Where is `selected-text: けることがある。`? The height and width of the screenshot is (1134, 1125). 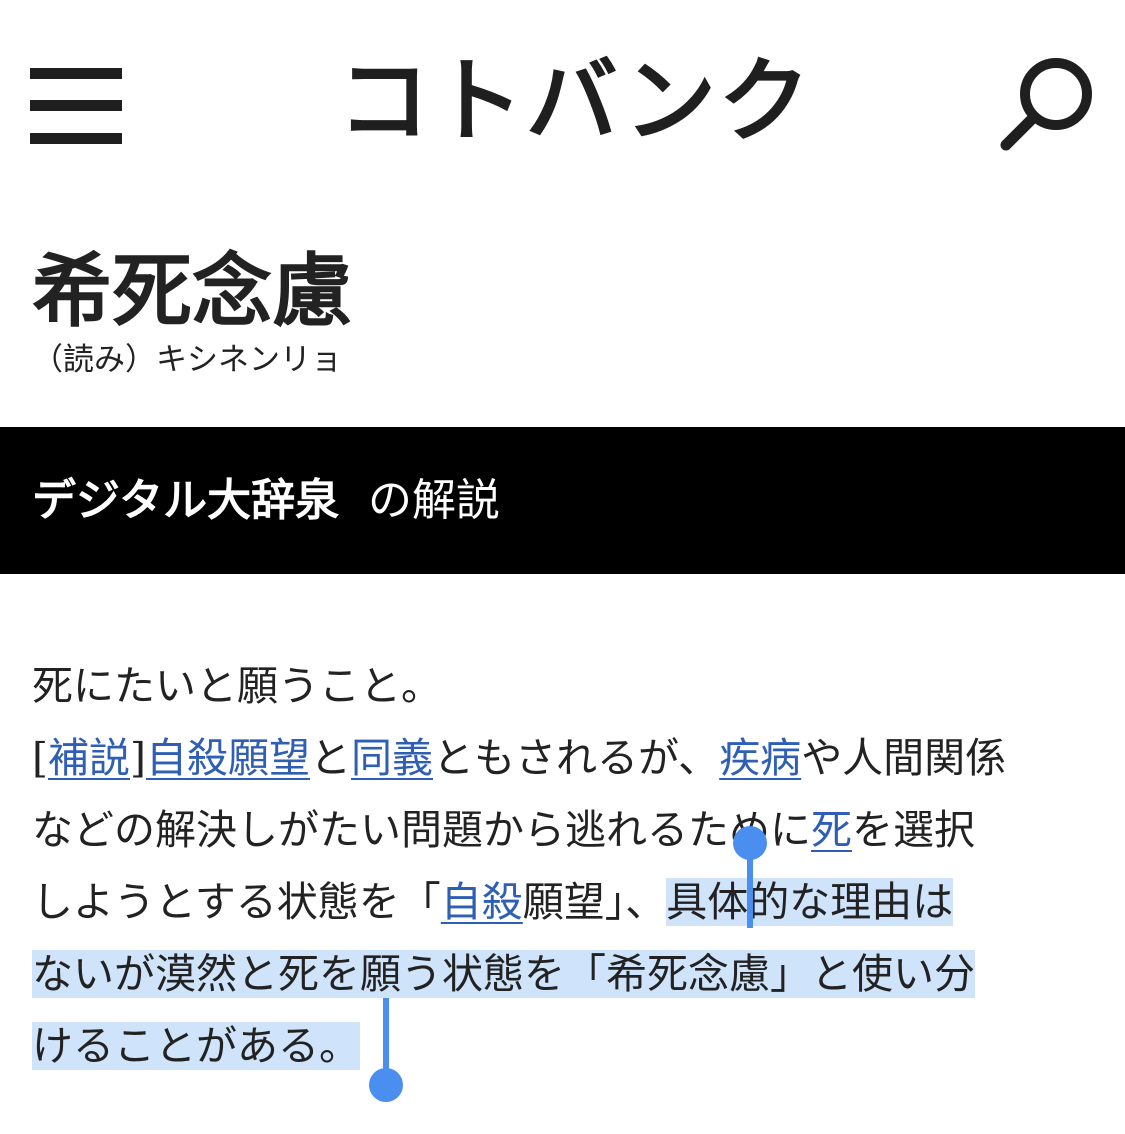 selected-text: けることがある。 is located at coordinates (196, 1046).